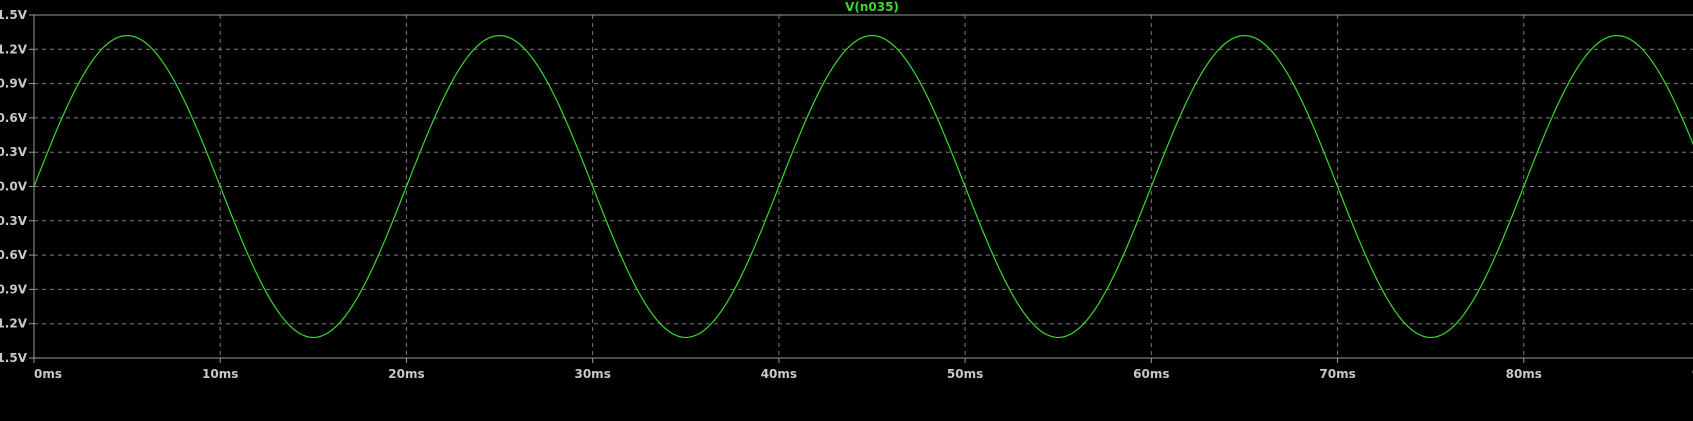  Describe the element at coordinates (592, 374) in the screenshot. I see `x-tick-label: 30ms` at that location.